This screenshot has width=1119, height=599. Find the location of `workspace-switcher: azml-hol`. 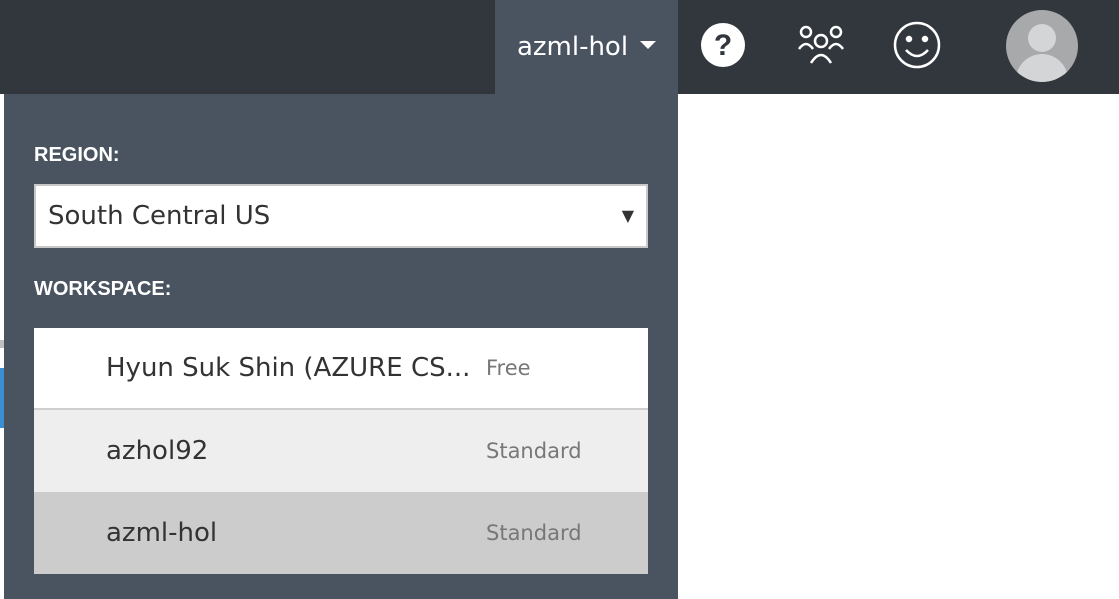

workspace-switcher: azml-hol is located at coordinates (586, 47).